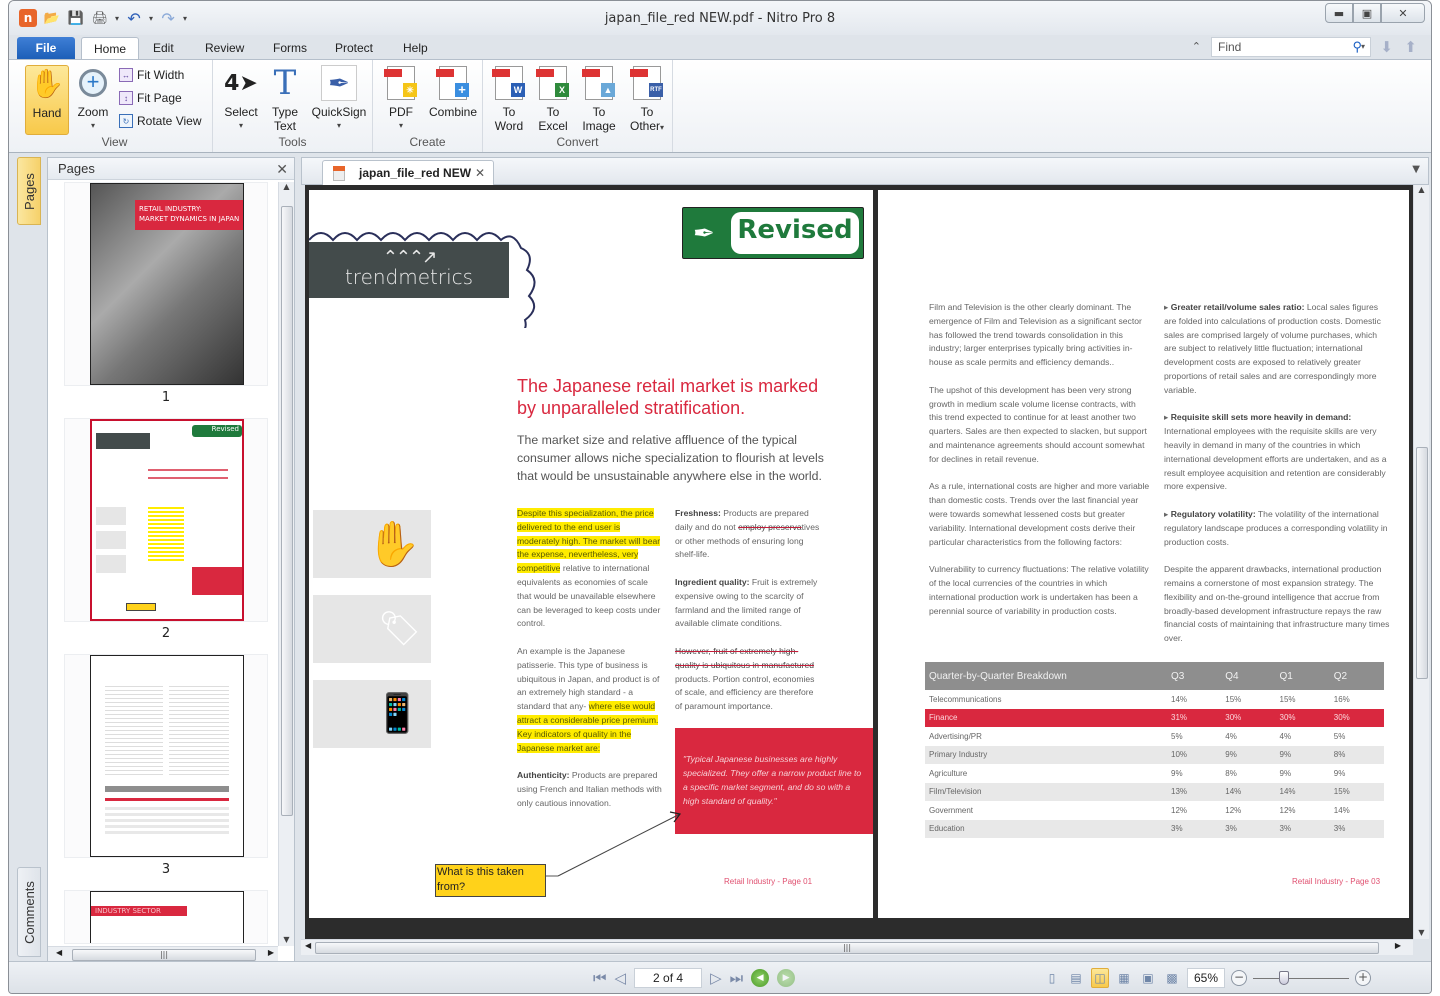 This screenshot has width=1440, height=996. Describe the element at coordinates (480, 173) in the screenshot. I see `close-tab-icon: ✕` at that location.